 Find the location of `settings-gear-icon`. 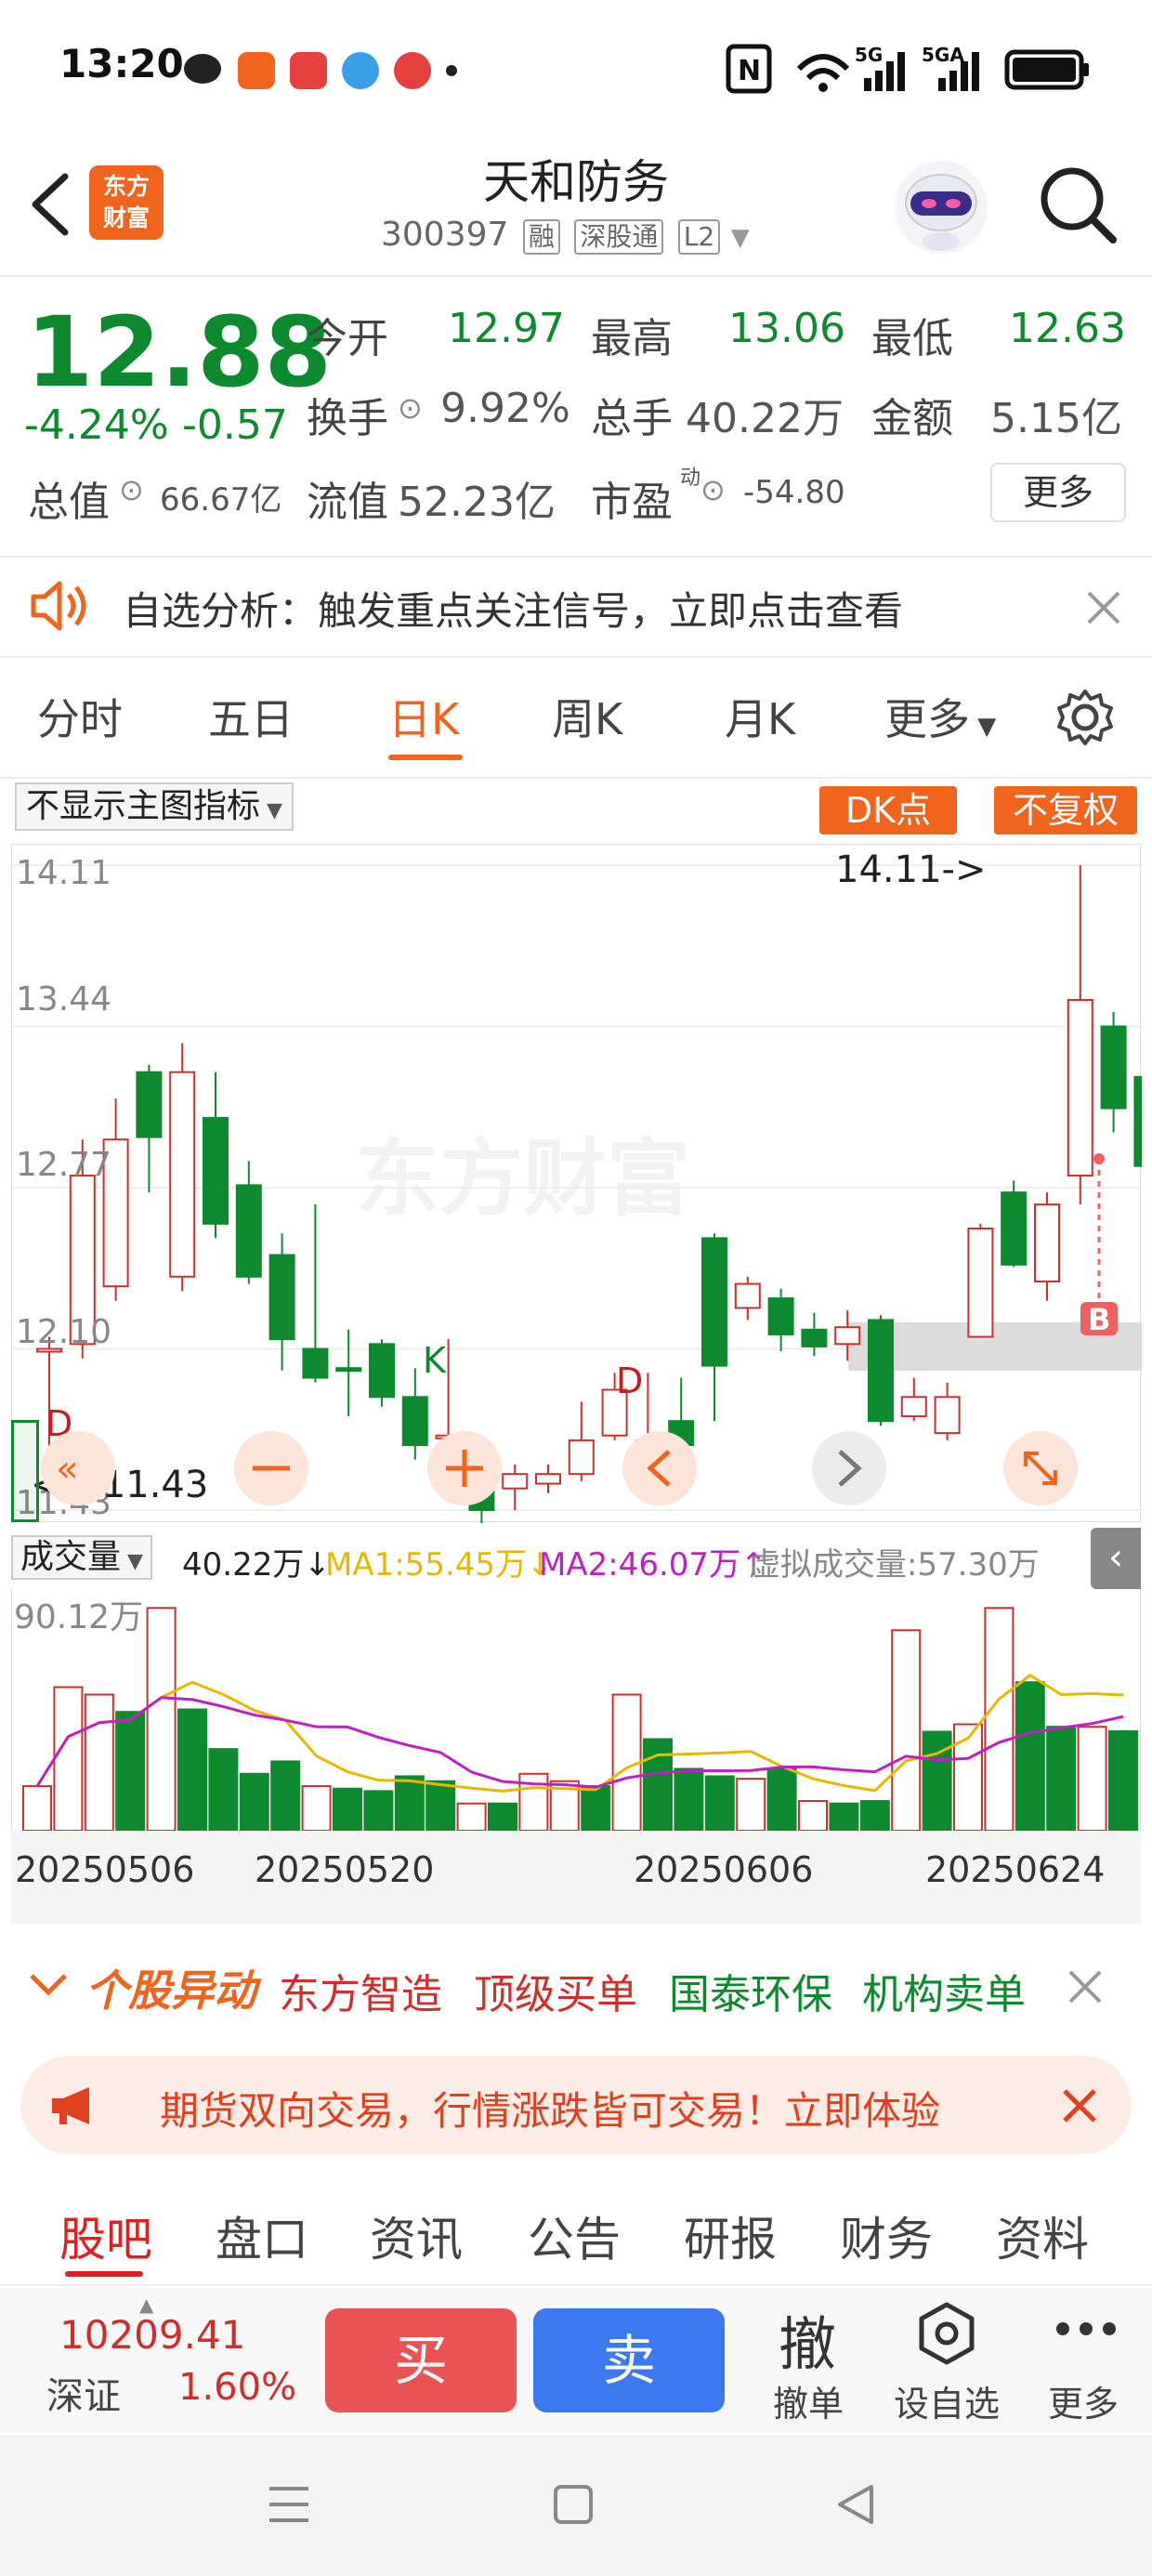

settings-gear-icon is located at coordinates (1085, 717).